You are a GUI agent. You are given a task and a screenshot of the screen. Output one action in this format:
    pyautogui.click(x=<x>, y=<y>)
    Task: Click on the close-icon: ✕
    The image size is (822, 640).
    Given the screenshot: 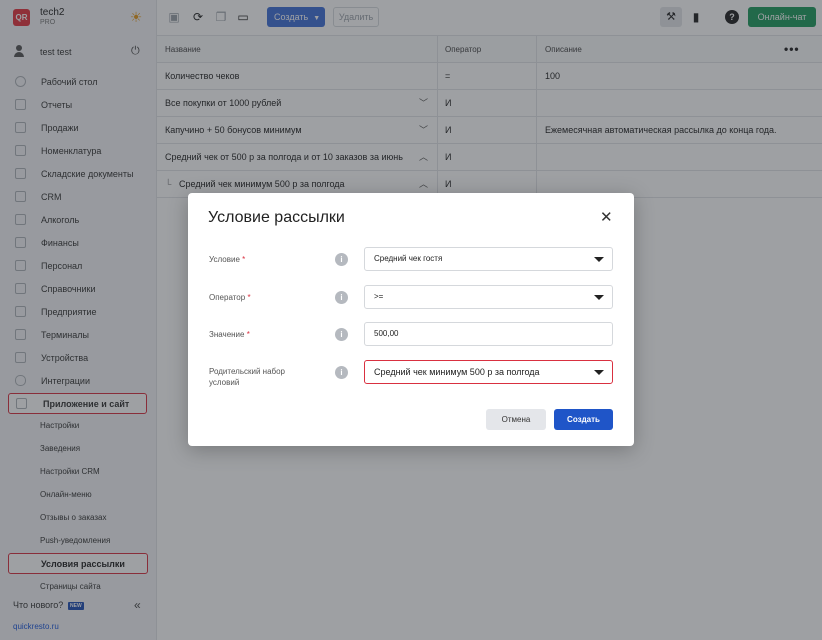 What is the action you would take?
    pyautogui.click(x=606, y=218)
    